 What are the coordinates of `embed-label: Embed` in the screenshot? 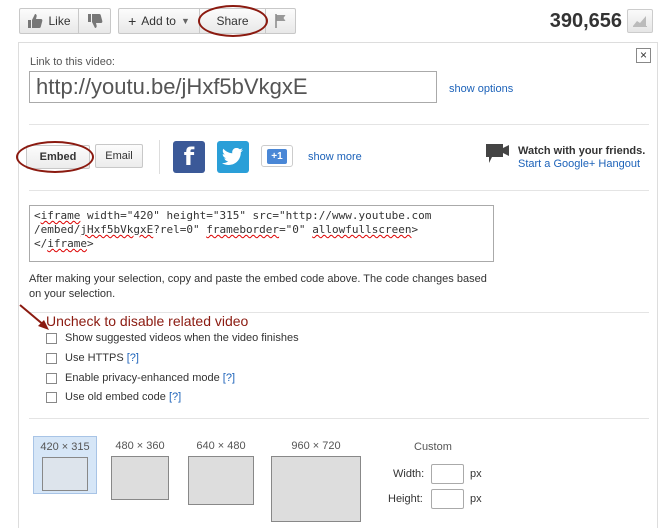 It's located at (58, 157).